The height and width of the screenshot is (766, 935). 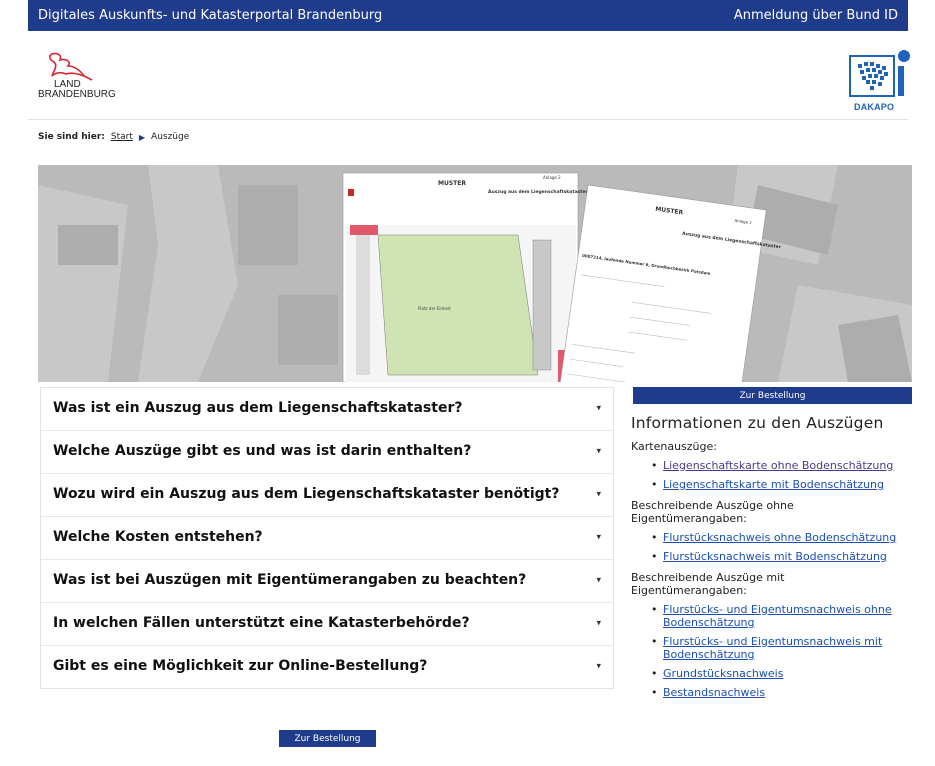 I want to click on breadcrumb-arrow-icon: ▶, so click(x=142, y=137).